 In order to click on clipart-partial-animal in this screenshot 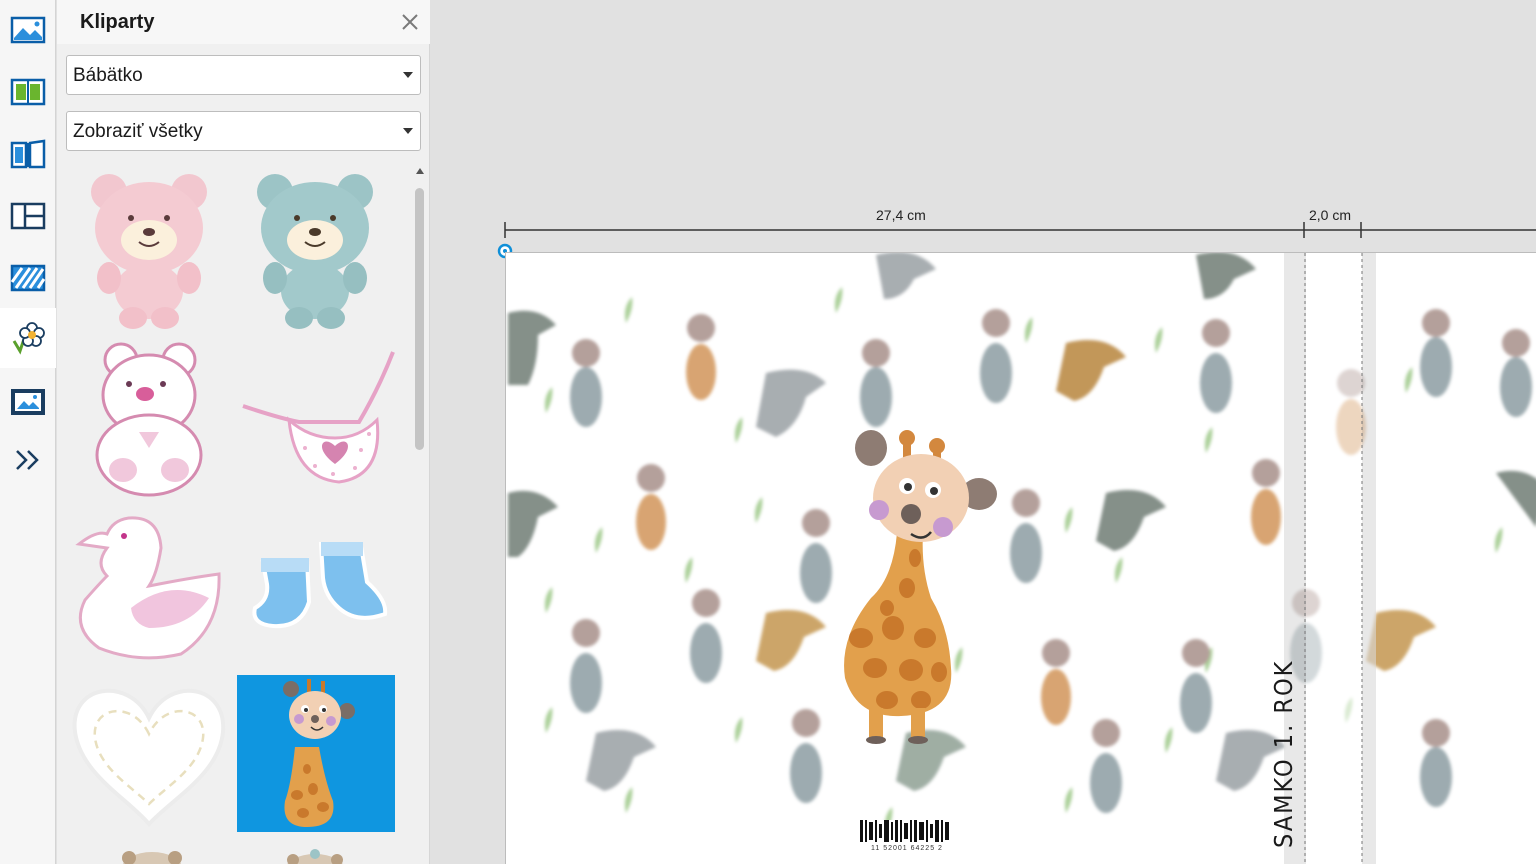, I will do `click(315, 855)`.